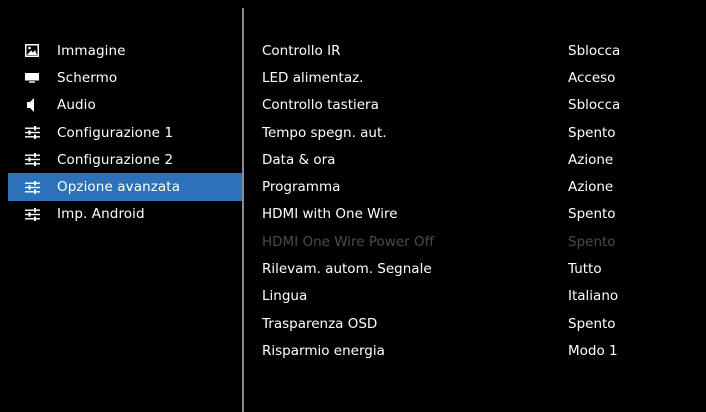  I want to click on setting-label: Data & ora, so click(299, 159).